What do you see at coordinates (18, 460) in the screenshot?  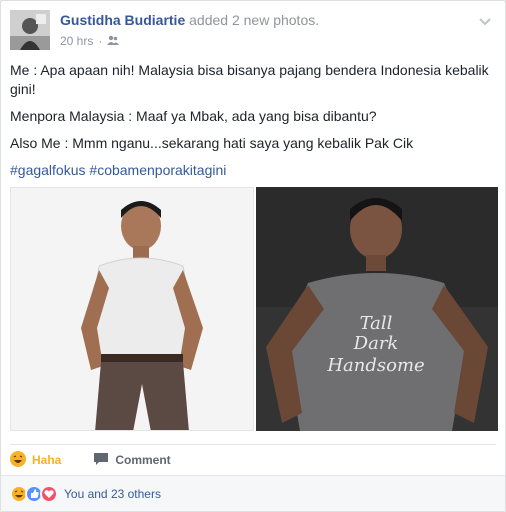 I see `haha-emoji-icon` at bounding box center [18, 460].